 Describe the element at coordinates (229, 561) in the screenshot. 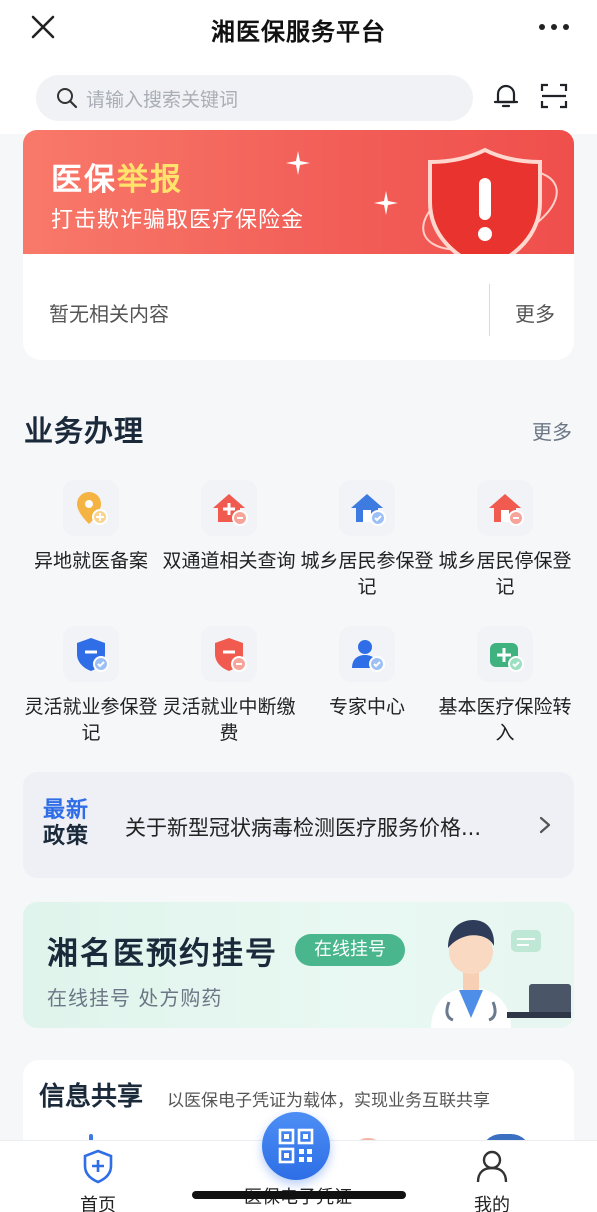

I see `service-label: 双通道相关查询` at that location.